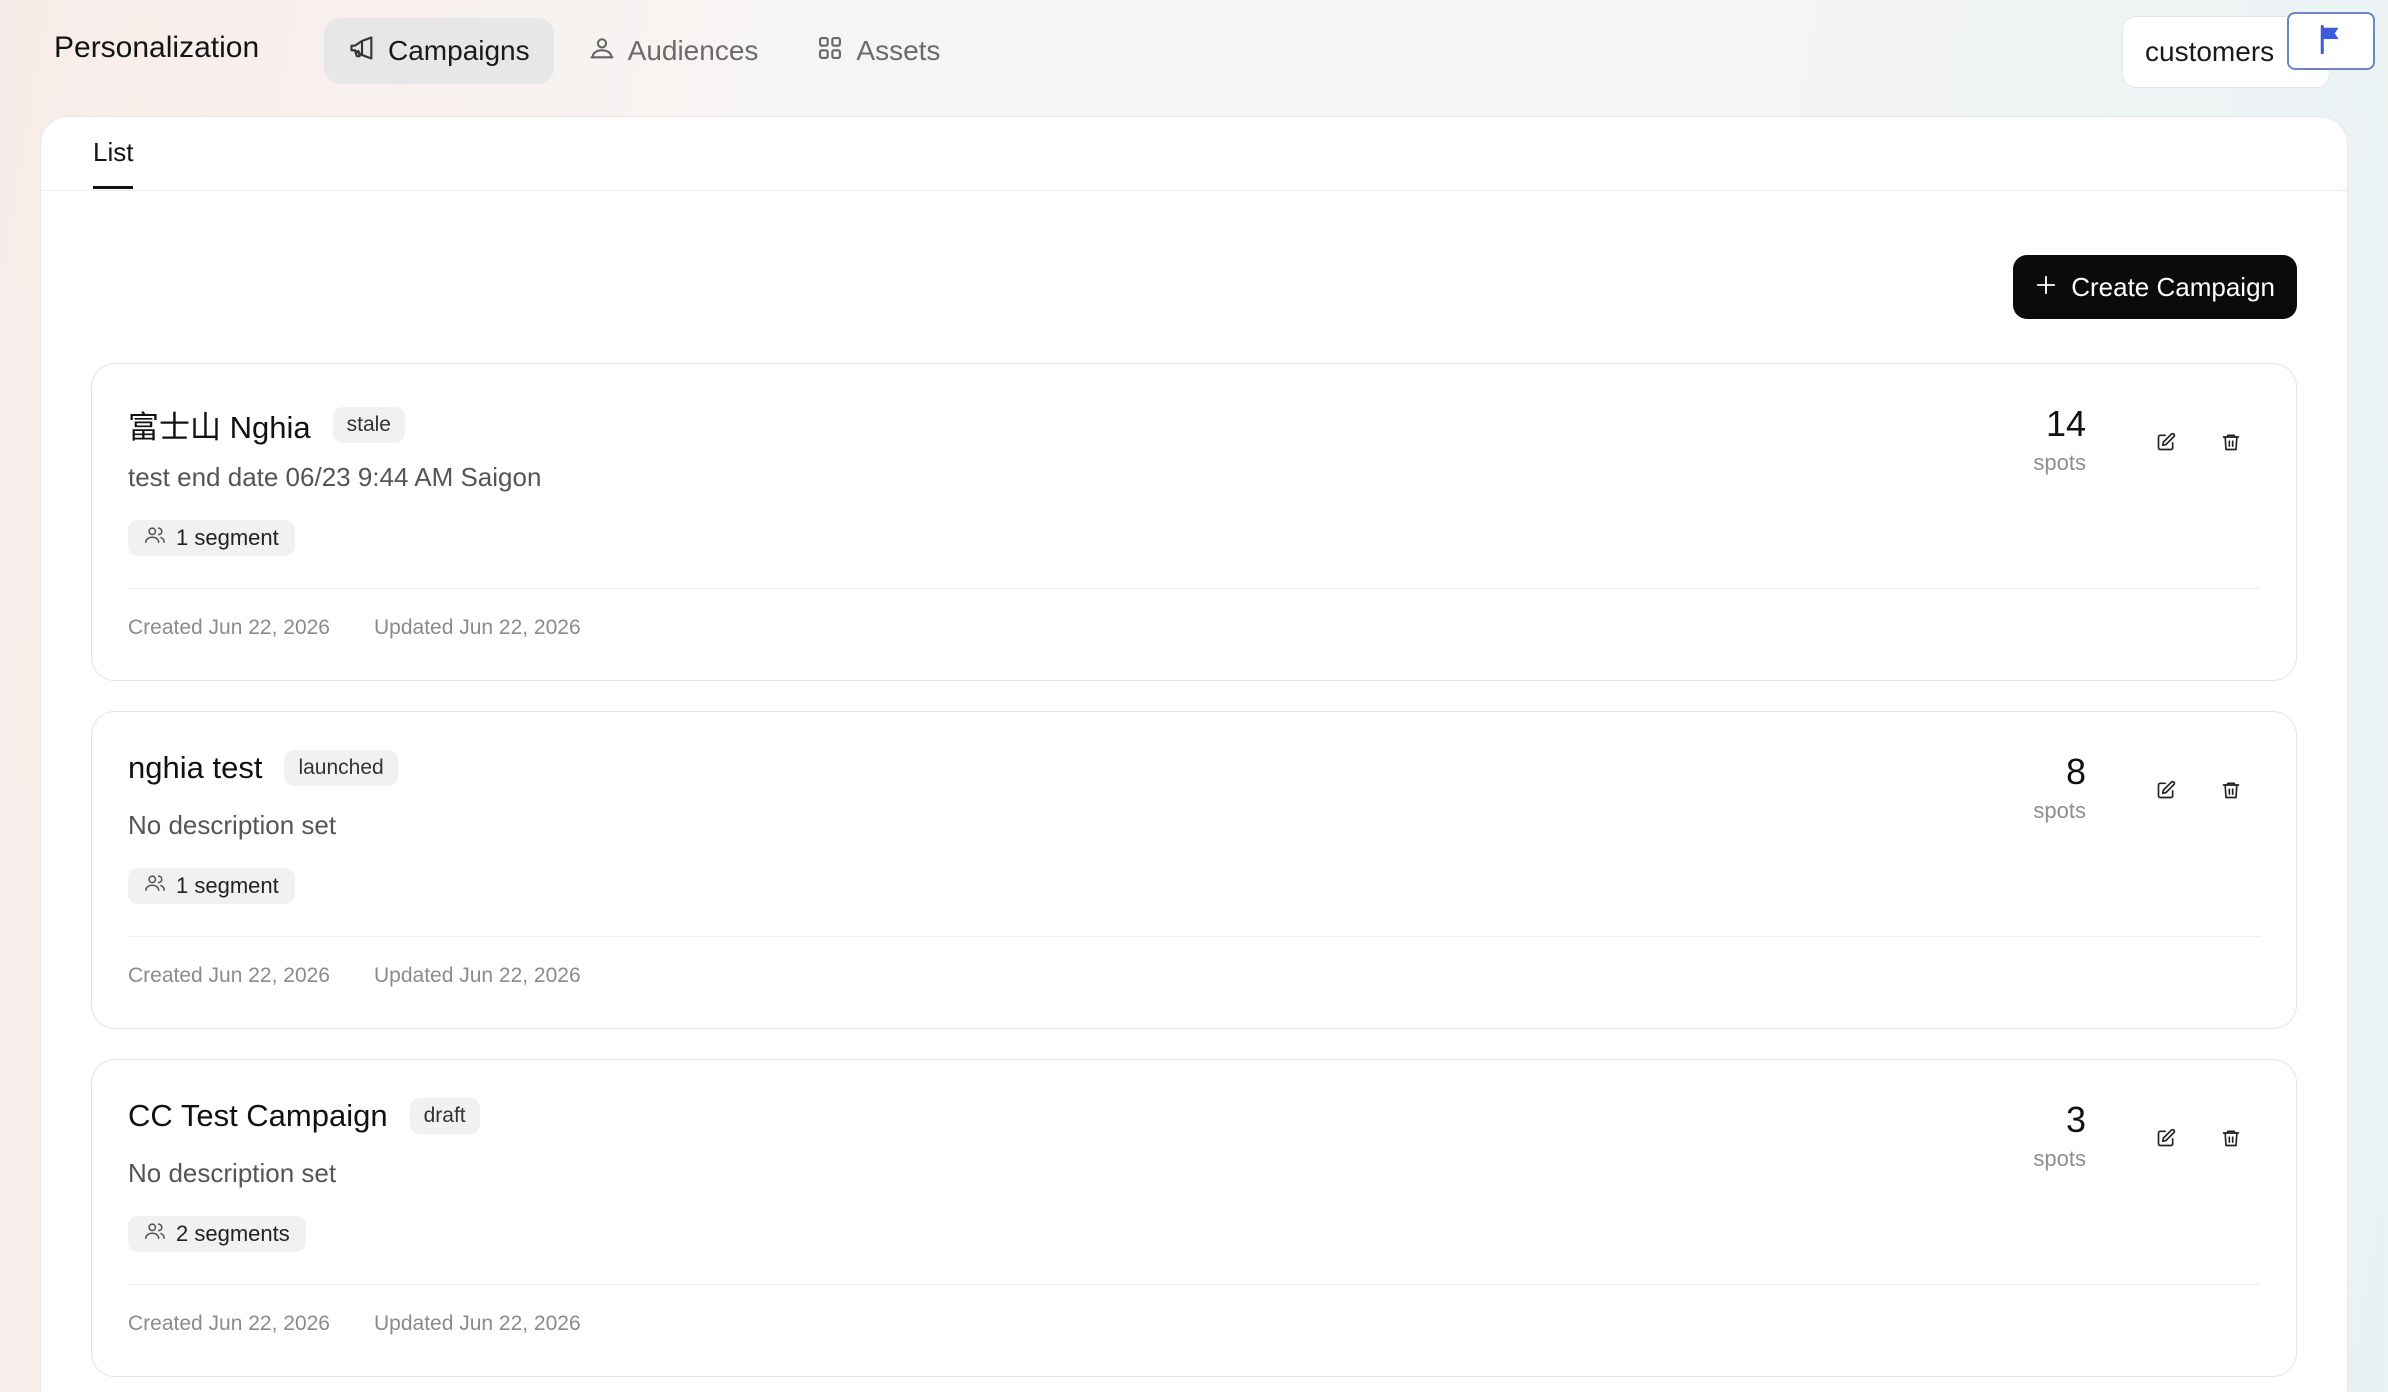 Image resolution: width=2388 pixels, height=1392 pixels. I want to click on segment-count-chip: 2 segments, so click(217, 1234).